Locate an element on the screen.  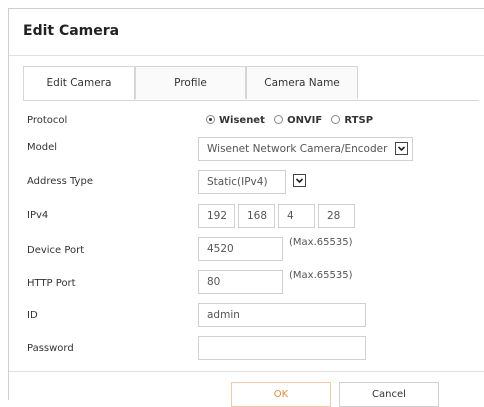
protocol-option-rtsp: RTSP is located at coordinates (352, 120).